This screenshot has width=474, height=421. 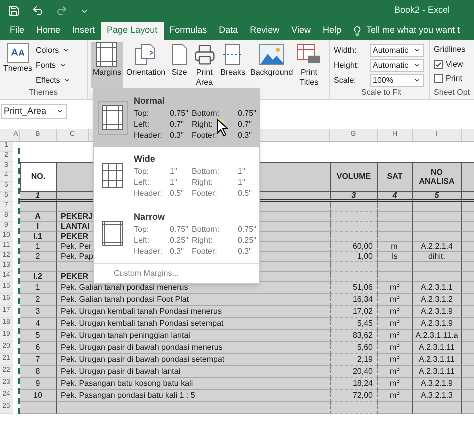 I want to click on page-setup-button: Orientation, so click(x=146, y=65).